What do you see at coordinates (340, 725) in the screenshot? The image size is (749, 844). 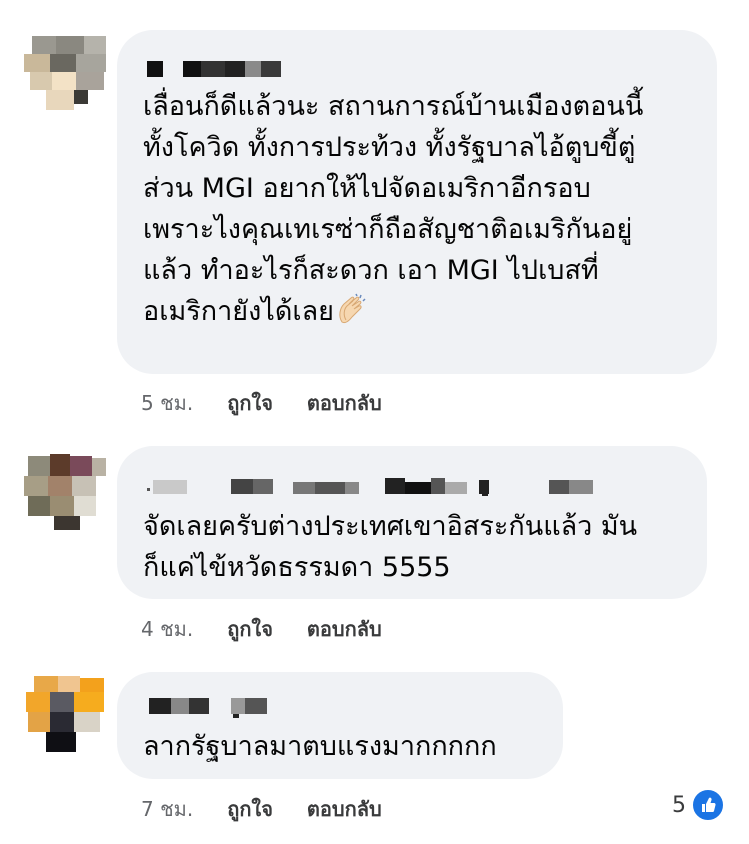 I see `comment-bubble: ลากรัฐบาลมาตบแรงมากกกกก` at bounding box center [340, 725].